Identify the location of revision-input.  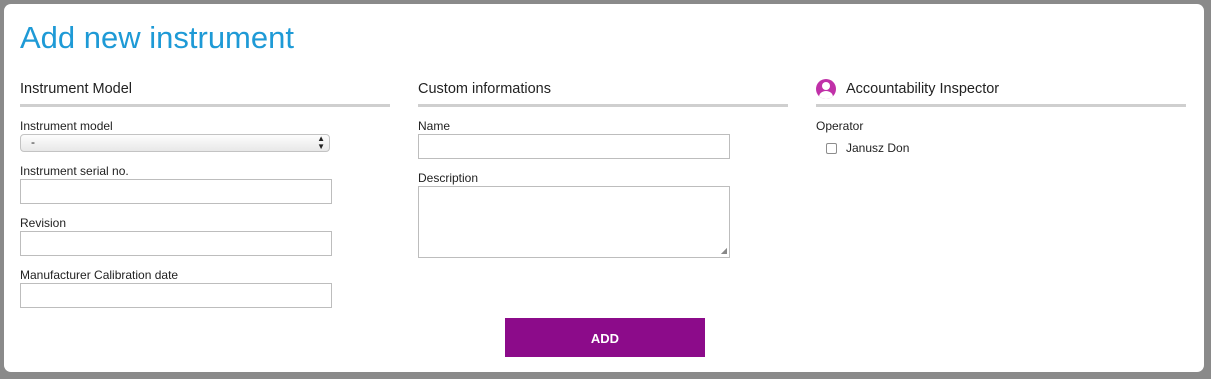
(176, 243).